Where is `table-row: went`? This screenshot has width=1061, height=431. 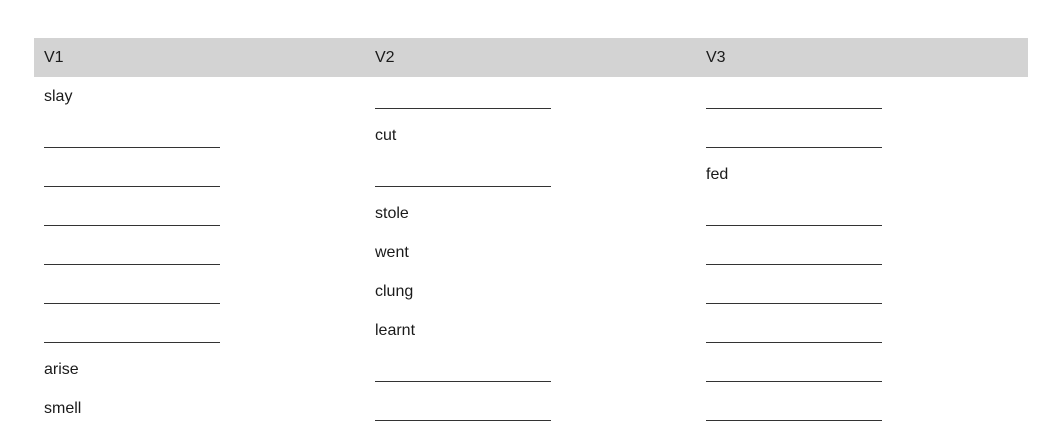 table-row: went is located at coordinates (531, 255).